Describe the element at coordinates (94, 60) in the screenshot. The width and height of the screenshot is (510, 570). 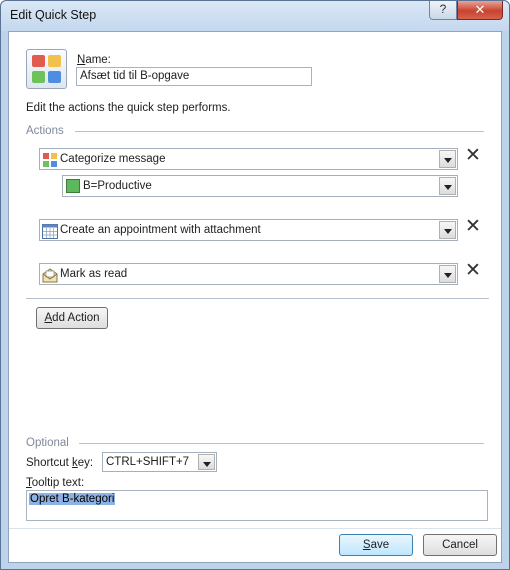
I see `name-label: Name:` at that location.